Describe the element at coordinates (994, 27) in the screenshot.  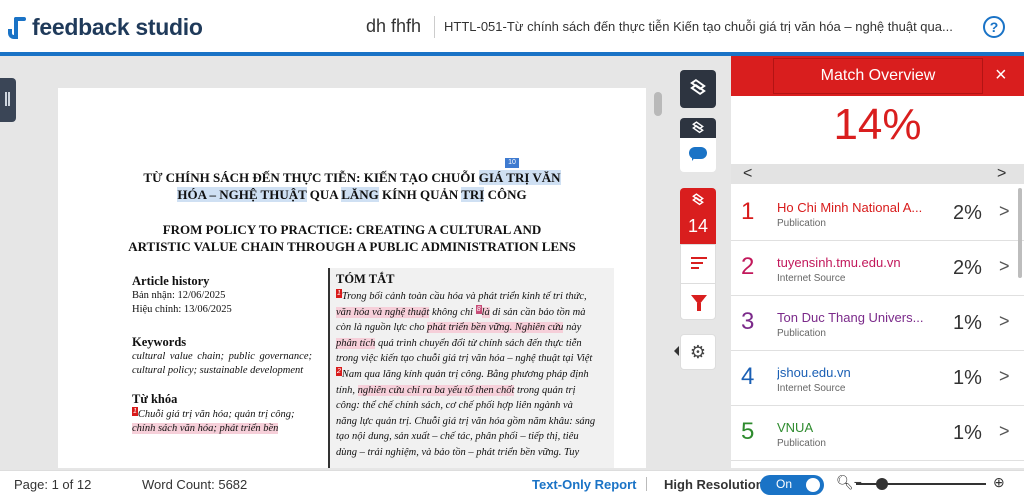
I see `help-icon: ?` at that location.